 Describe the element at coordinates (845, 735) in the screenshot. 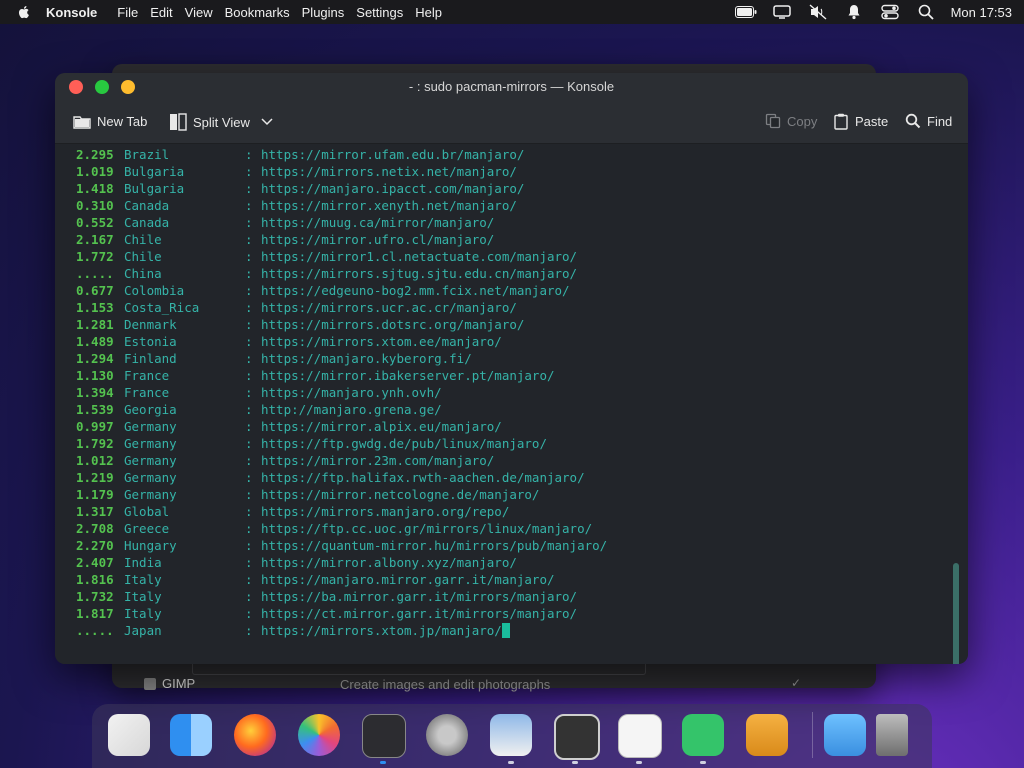

I see `downloads-folder-icon` at that location.